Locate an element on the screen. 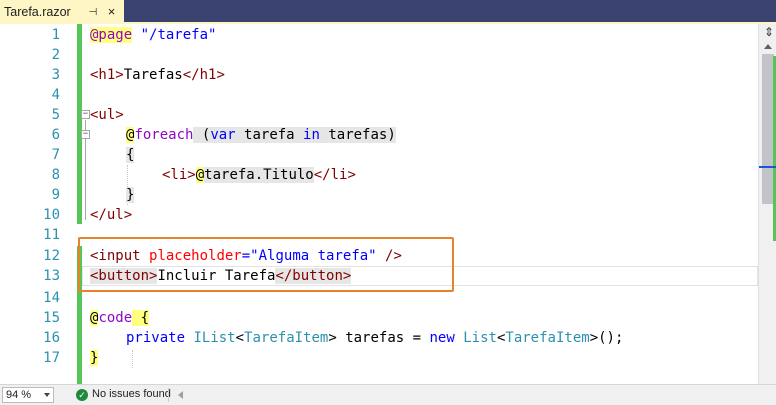 The height and width of the screenshot is (405, 776). pin-icon: ⊣ is located at coordinates (93, 12).